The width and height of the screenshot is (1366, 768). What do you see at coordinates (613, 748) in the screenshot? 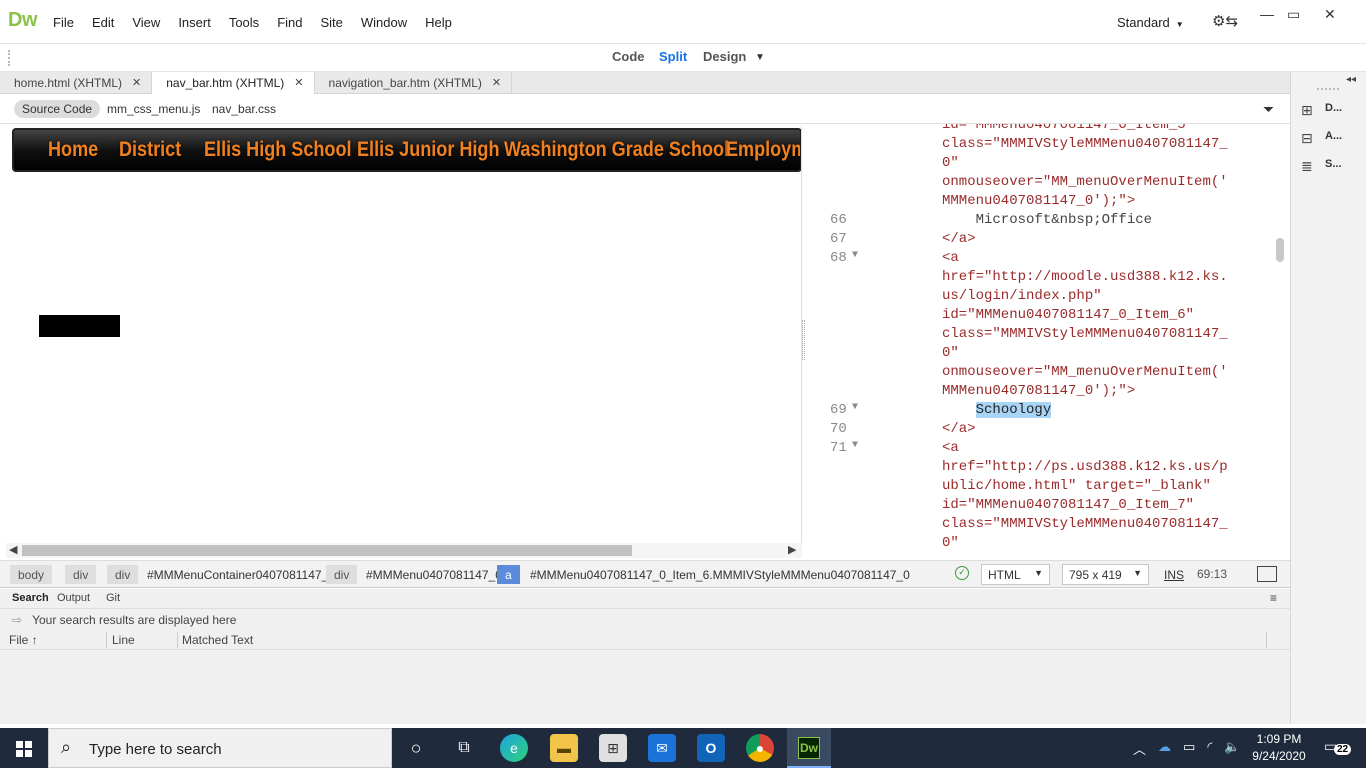
I see `store-icon: ⊞` at bounding box center [613, 748].